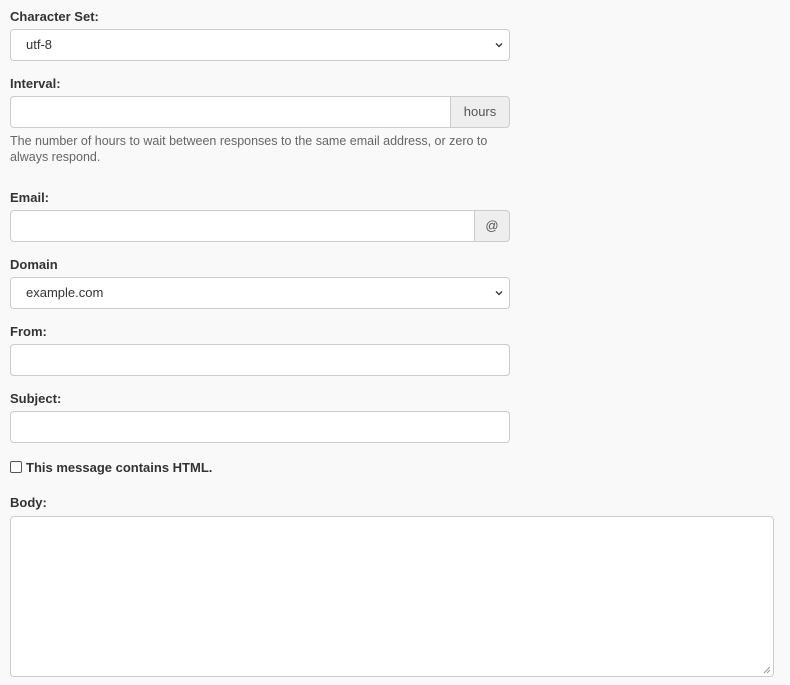 The width and height of the screenshot is (790, 685). I want to click on html-checkbox-row: This message contains HTML., so click(111, 467).